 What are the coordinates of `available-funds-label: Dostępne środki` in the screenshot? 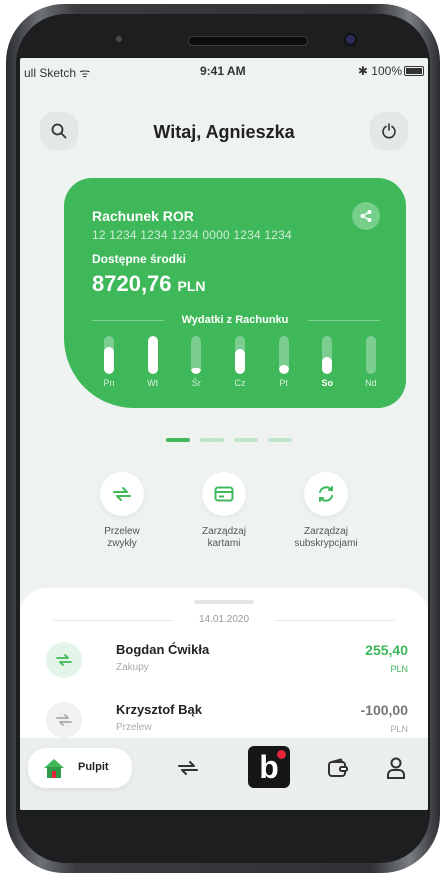 It's located at (139, 259).